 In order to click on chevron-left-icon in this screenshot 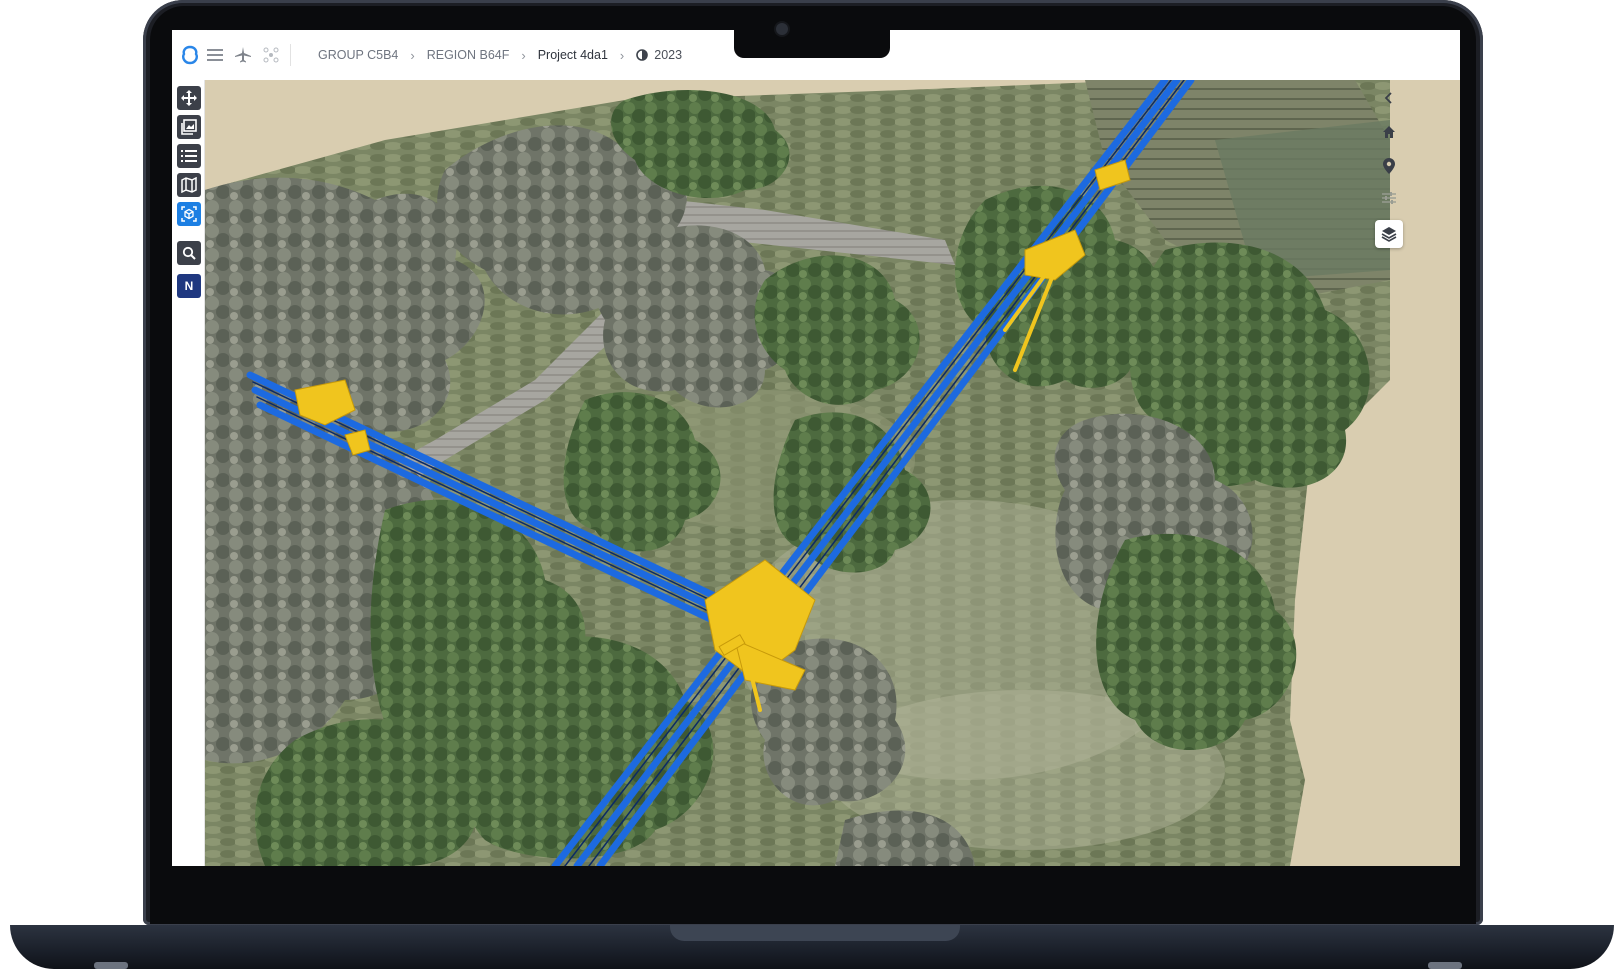, I will do `click(1389, 98)`.